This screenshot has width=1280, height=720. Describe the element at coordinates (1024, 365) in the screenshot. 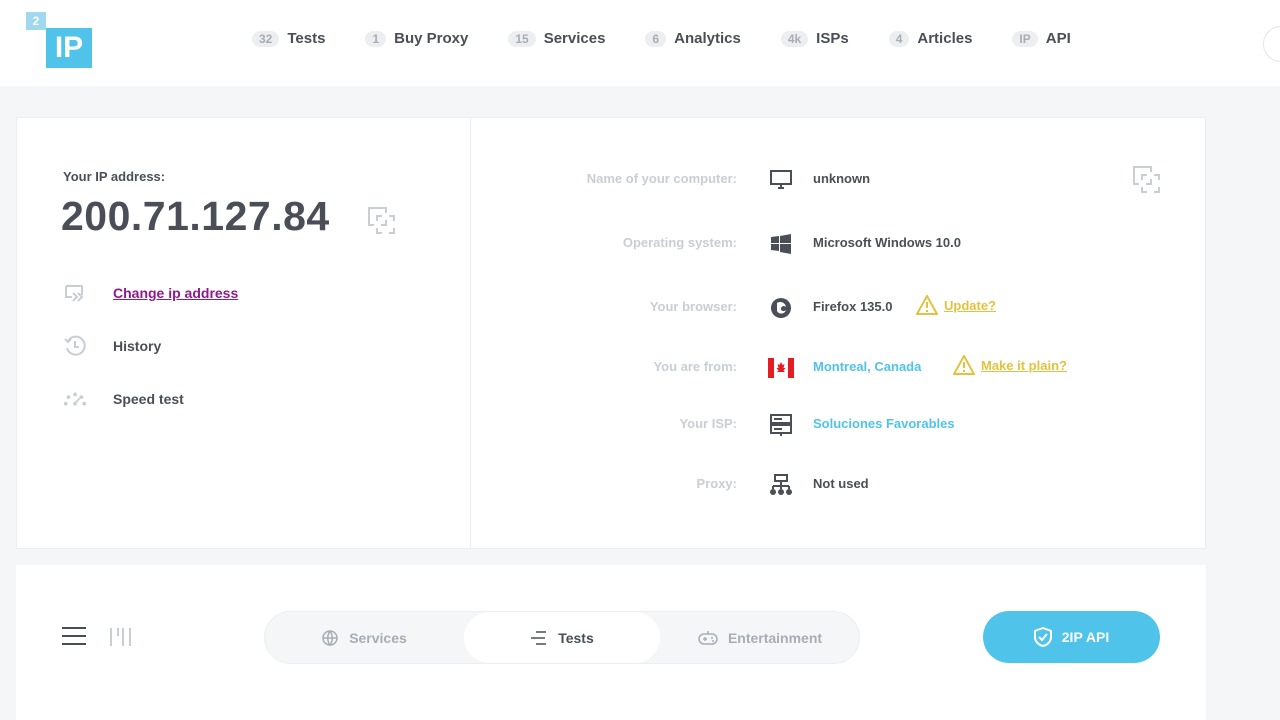

I see `make-it-plain-label: Make it plain?` at that location.